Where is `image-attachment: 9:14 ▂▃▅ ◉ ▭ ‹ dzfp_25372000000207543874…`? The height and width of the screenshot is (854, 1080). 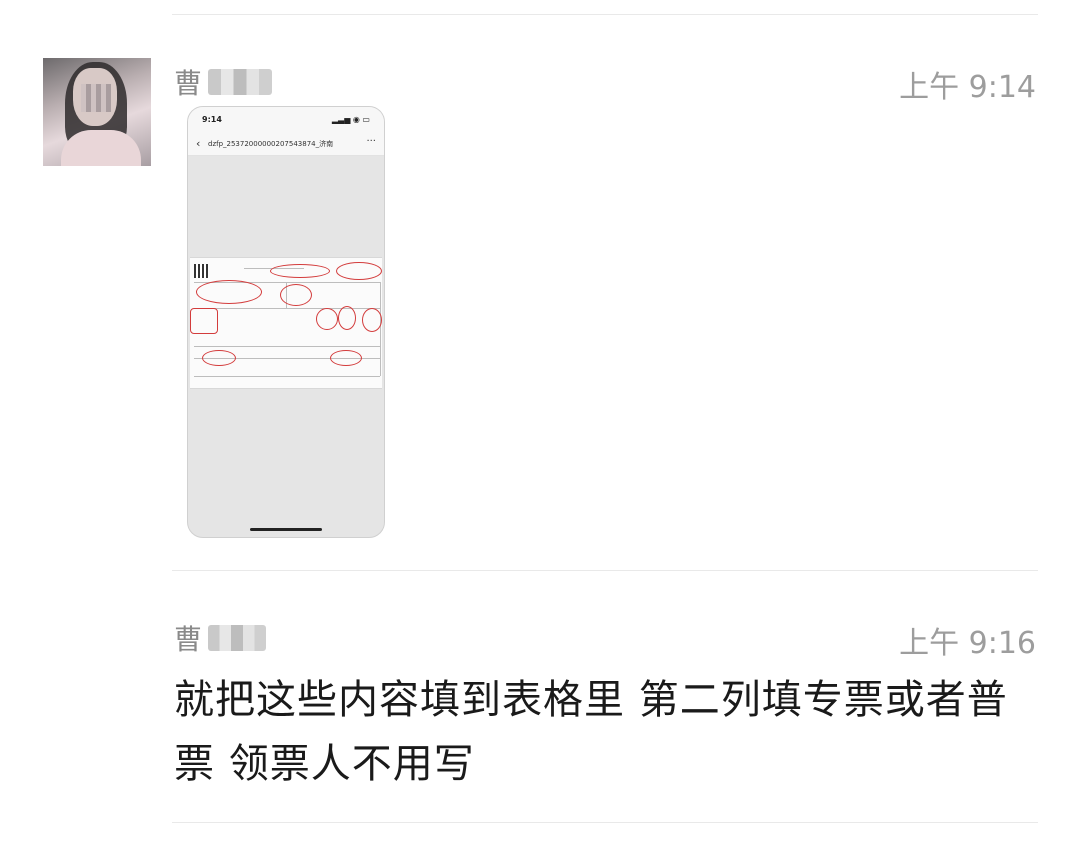 image-attachment: 9:14 ▂▃▅ ◉ ▭ ‹ dzfp_25372000000207543874… is located at coordinates (286, 322).